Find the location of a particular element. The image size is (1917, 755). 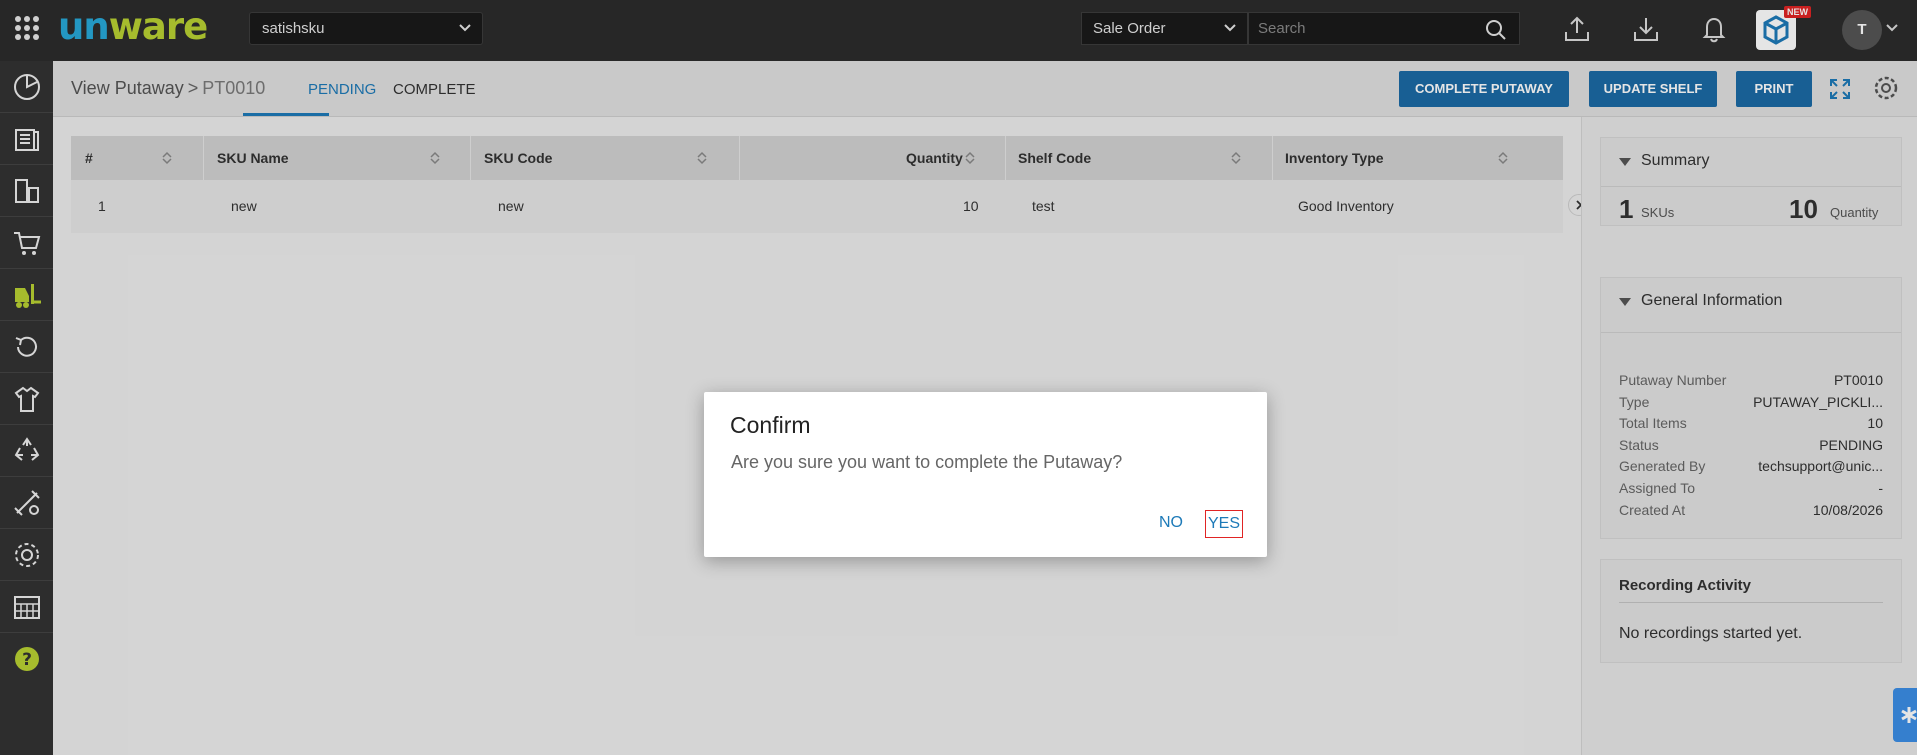

dialog-title: Confirm is located at coordinates (770, 425).